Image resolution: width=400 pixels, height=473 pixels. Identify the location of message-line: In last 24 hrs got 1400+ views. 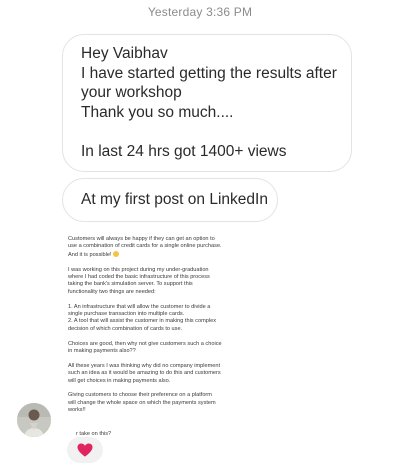
(184, 151).